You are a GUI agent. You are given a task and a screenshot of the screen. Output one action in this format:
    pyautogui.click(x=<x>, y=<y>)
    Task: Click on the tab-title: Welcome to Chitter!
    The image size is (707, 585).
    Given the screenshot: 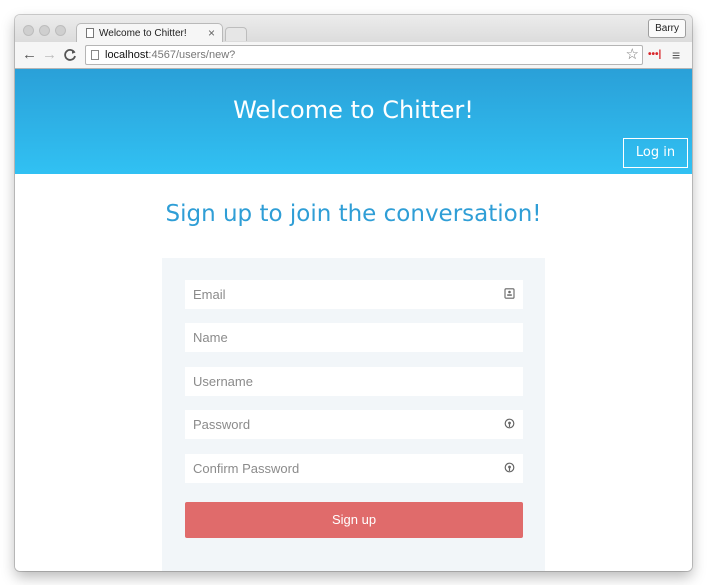 What is the action you would take?
    pyautogui.click(x=143, y=33)
    